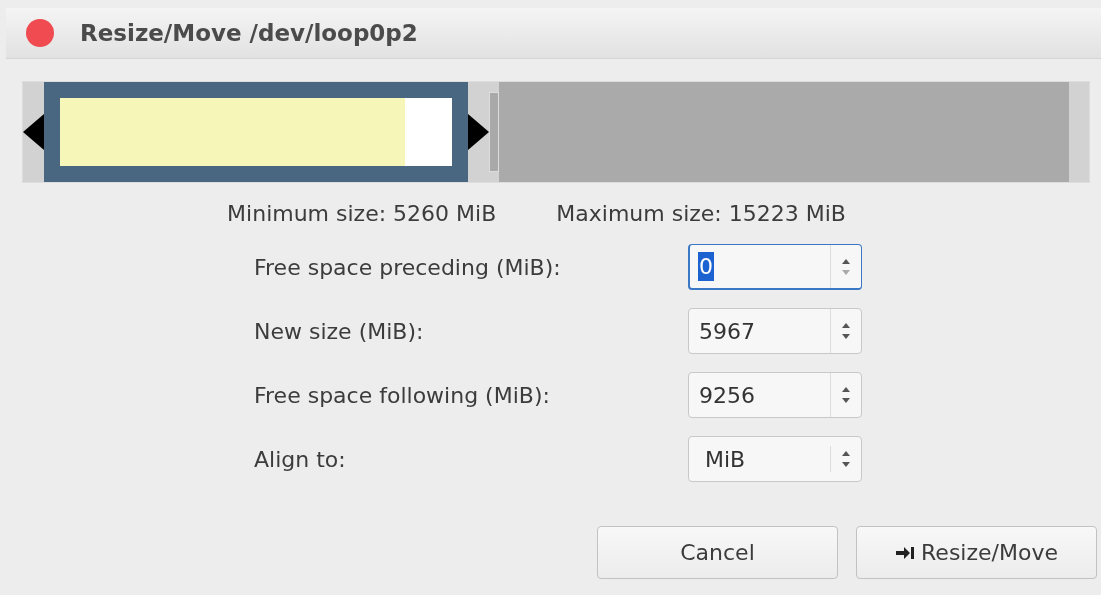 The image size is (1101, 595). I want to click on partition-block, so click(256, 132).